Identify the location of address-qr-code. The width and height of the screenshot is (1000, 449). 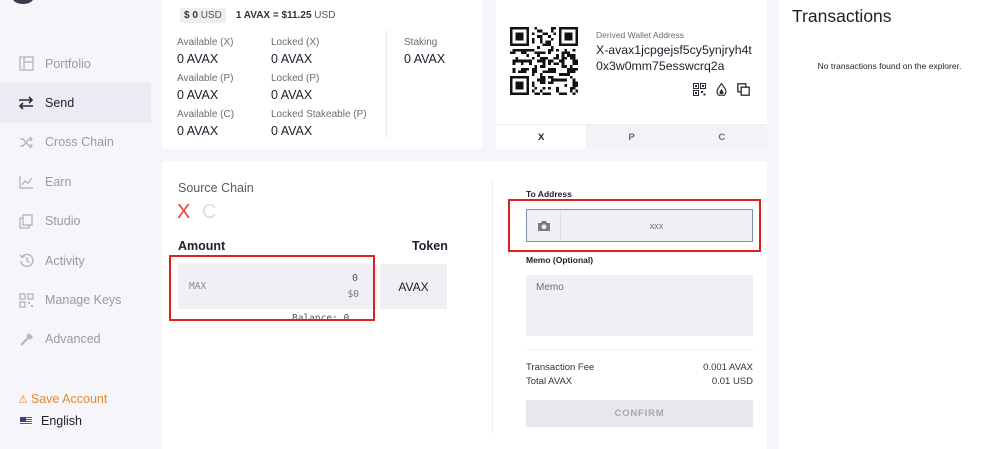
(544, 61).